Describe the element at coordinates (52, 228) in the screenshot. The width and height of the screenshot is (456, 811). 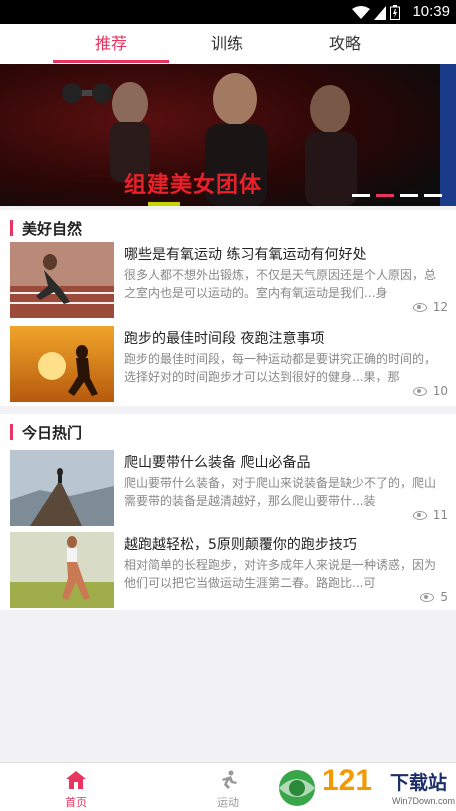
I see `section-title: 美好自然` at that location.